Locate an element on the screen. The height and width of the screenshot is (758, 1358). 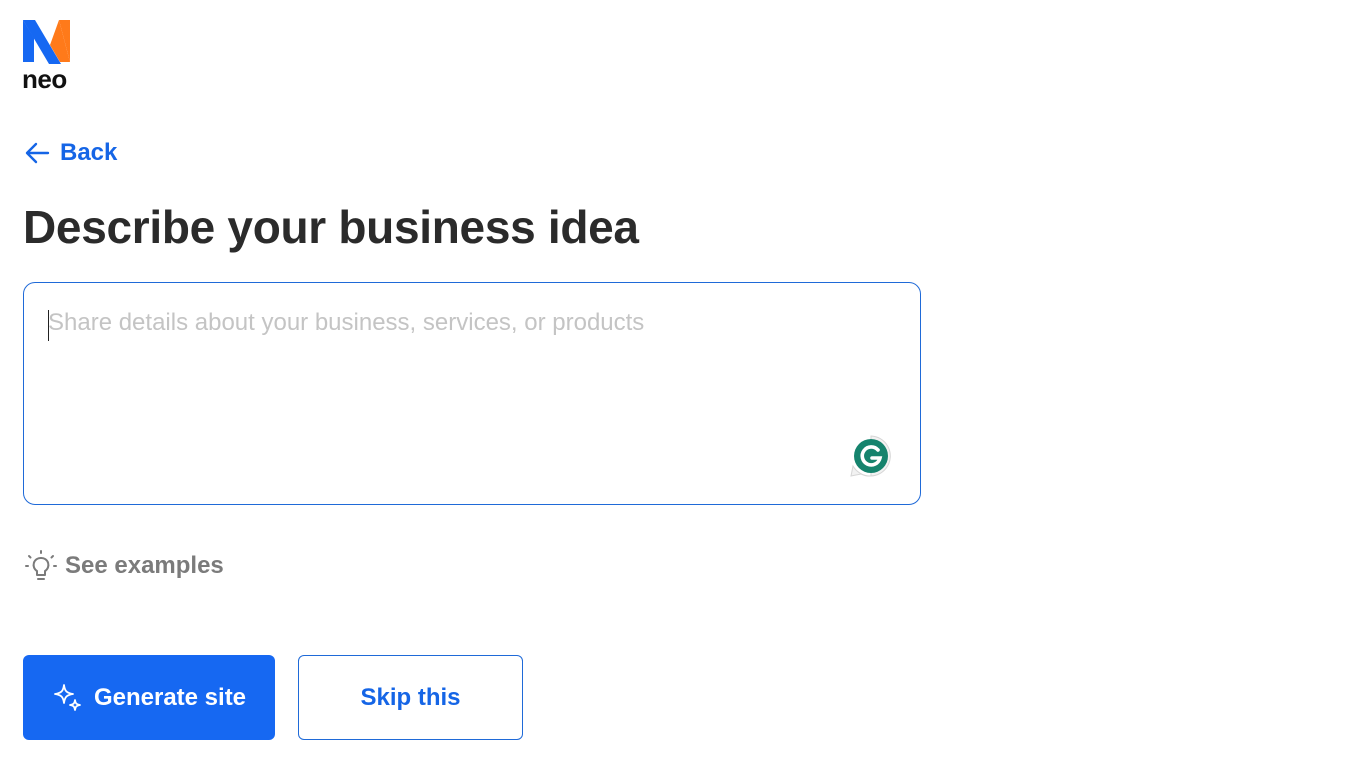
see-examples: See examples is located at coordinates (124, 566).